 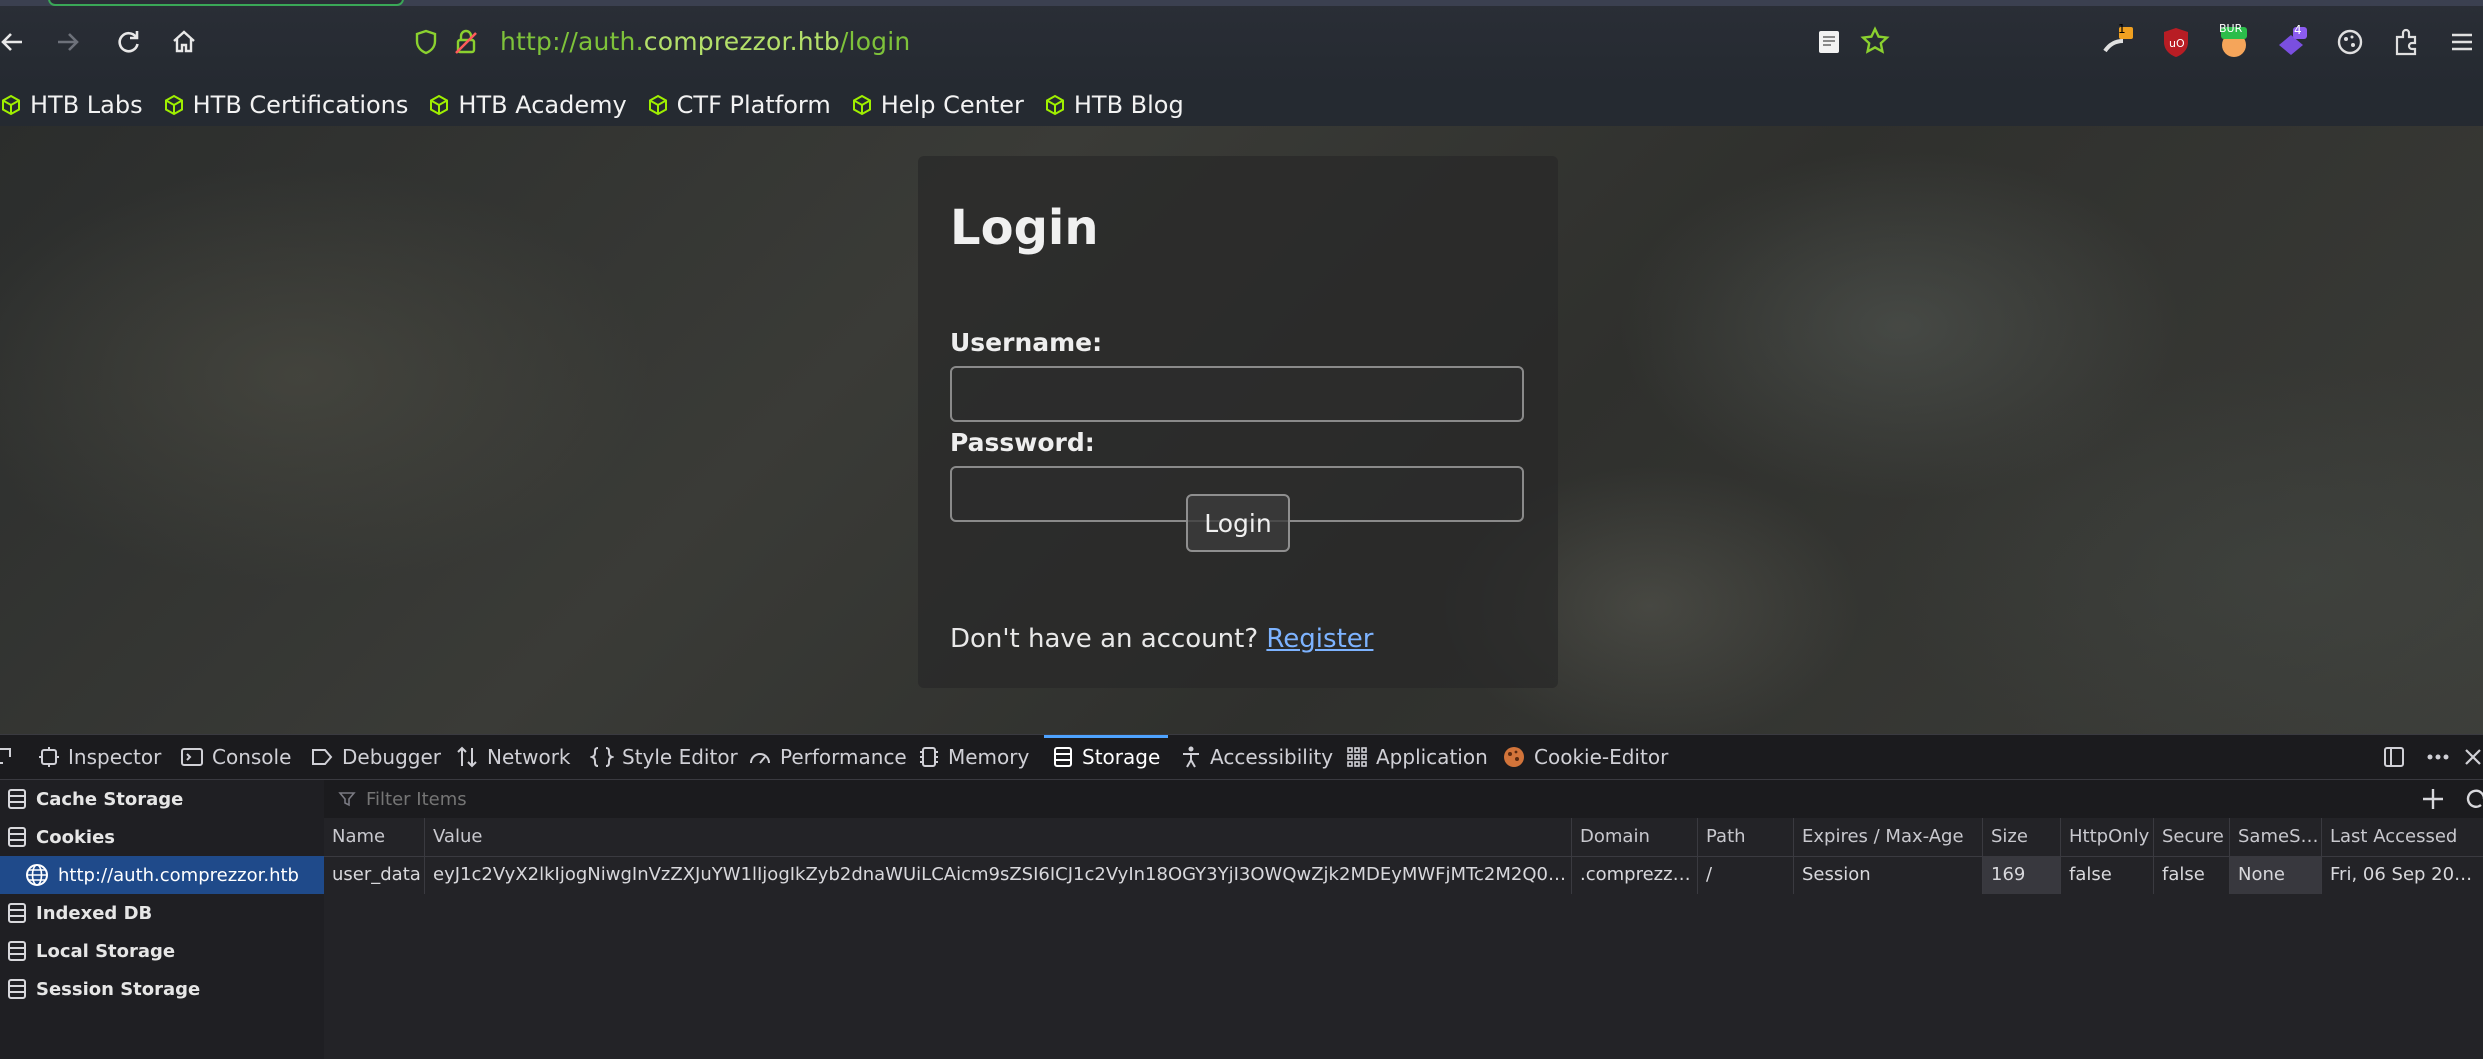 I want to click on col-secure-header: Secure, so click(x=2191, y=837).